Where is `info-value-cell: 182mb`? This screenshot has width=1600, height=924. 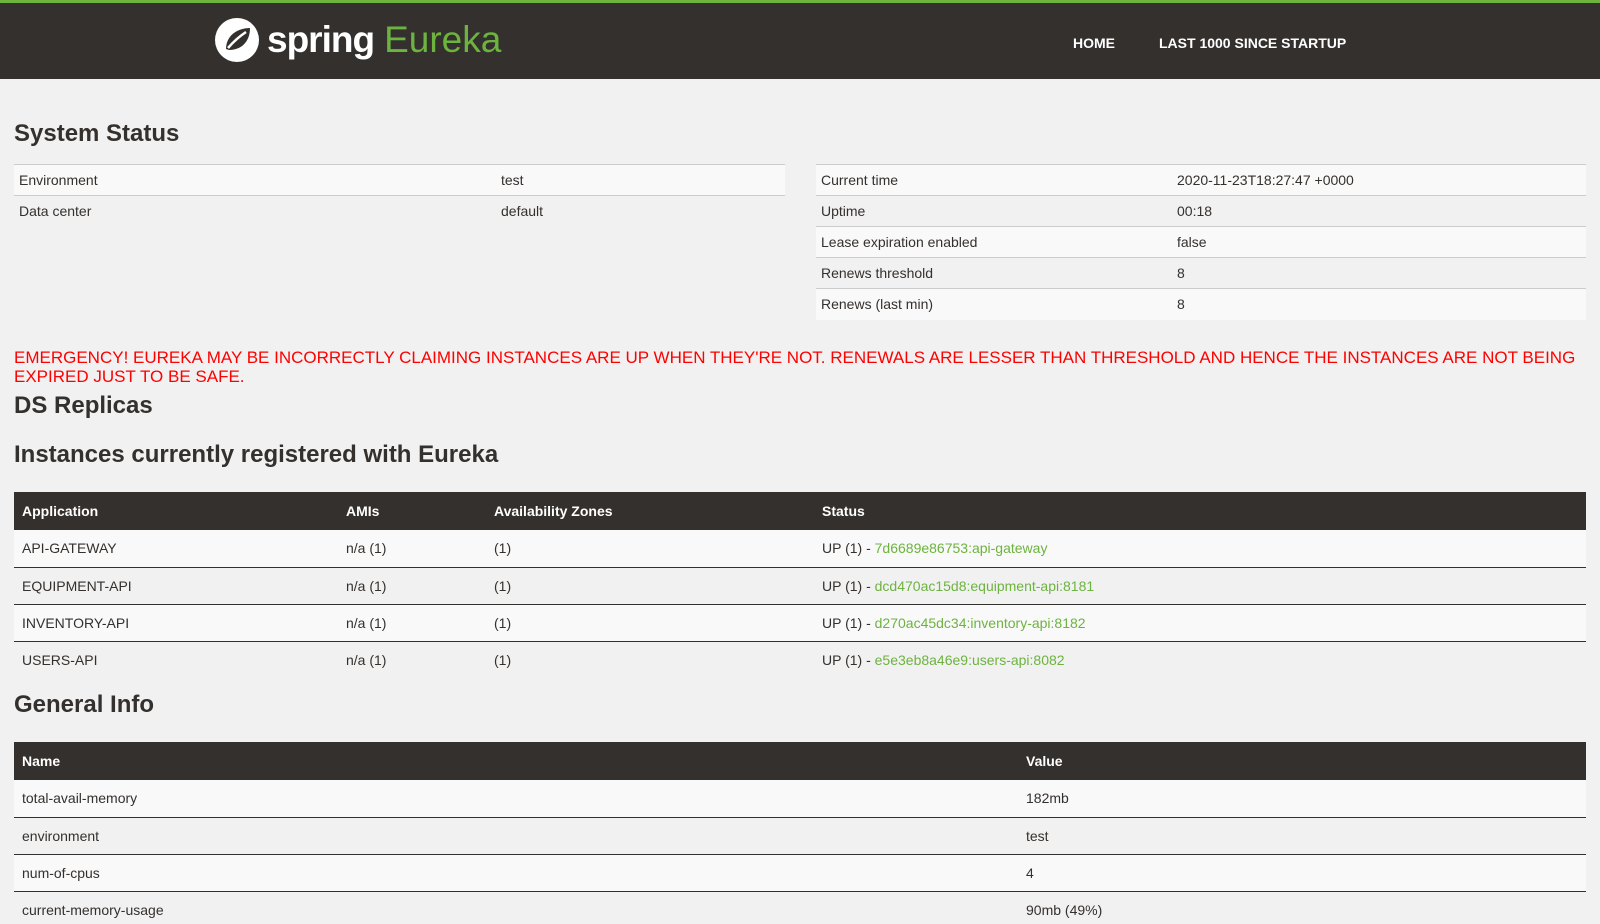 info-value-cell: 182mb is located at coordinates (1302, 799).